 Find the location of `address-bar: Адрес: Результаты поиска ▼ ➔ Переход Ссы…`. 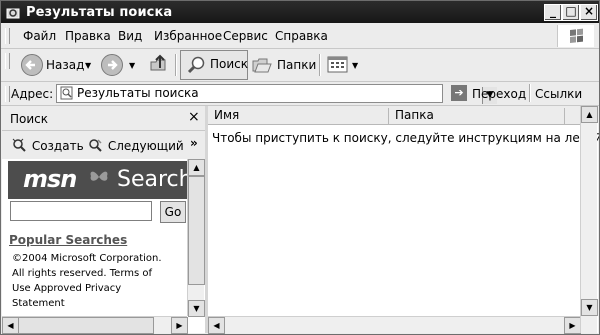

address-bar: Адрес: Результаты поиска ▼ ➔ Переход Ссы… is located at coordinates (300, 94).